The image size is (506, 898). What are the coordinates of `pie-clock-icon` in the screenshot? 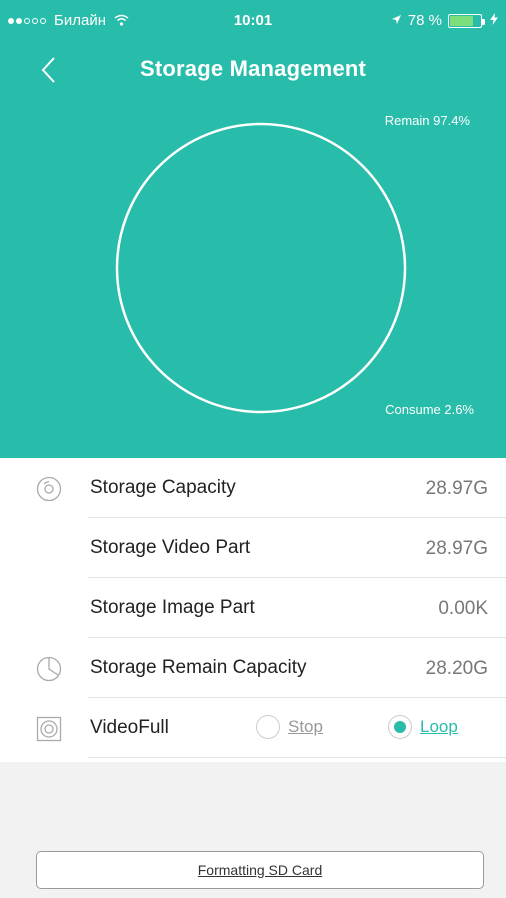 It's located at (49, 669).